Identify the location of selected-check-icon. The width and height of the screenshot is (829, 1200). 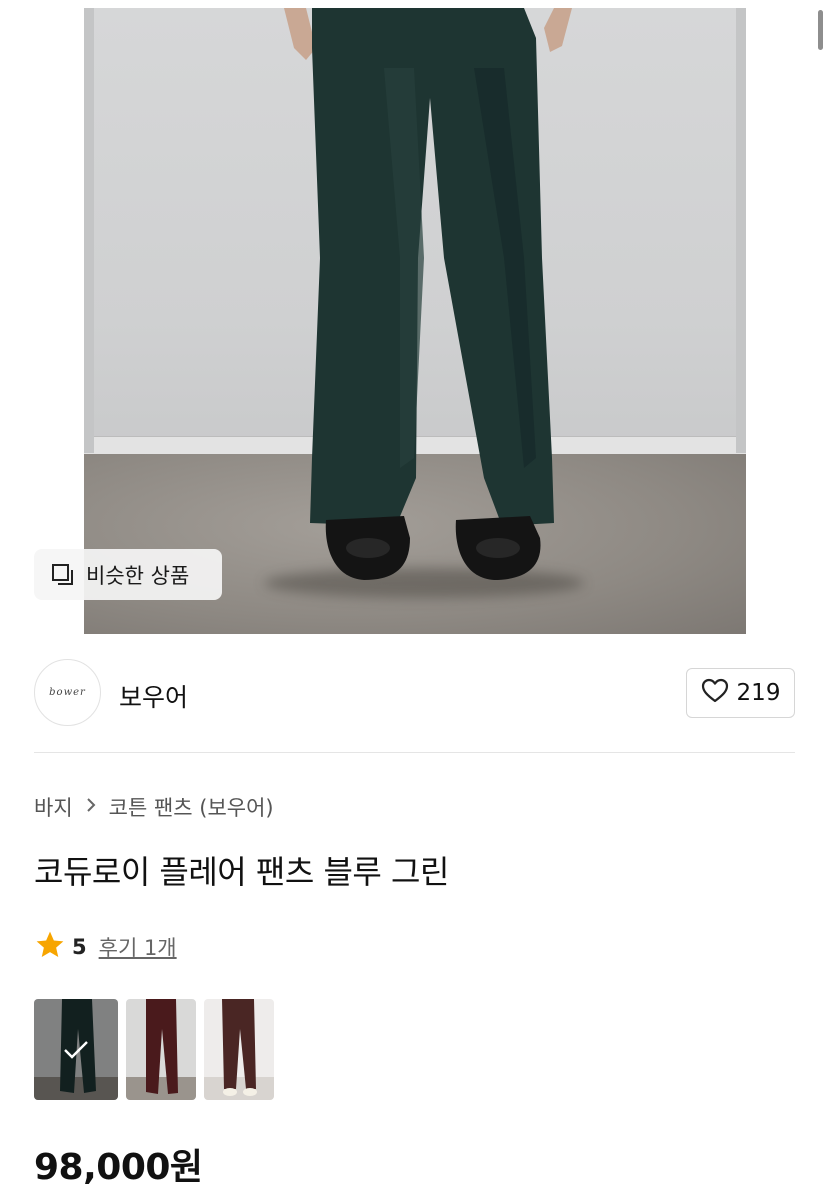
(76, 1049).